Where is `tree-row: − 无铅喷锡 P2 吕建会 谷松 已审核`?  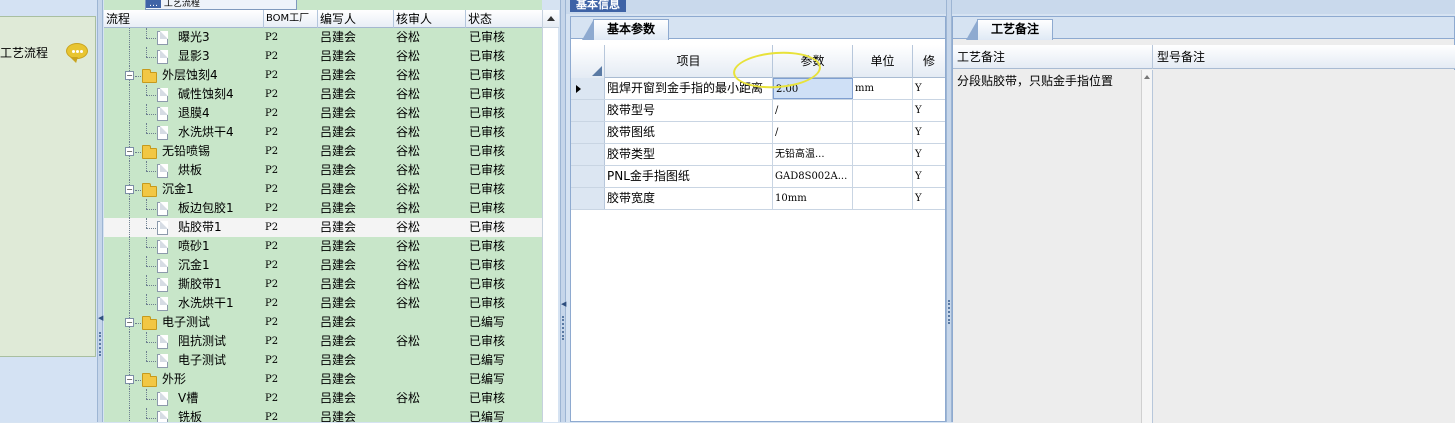 tree-row: − 无铅喷锡 P2 吕建会 谷松 已审核 is located at coordinates (323, 151).